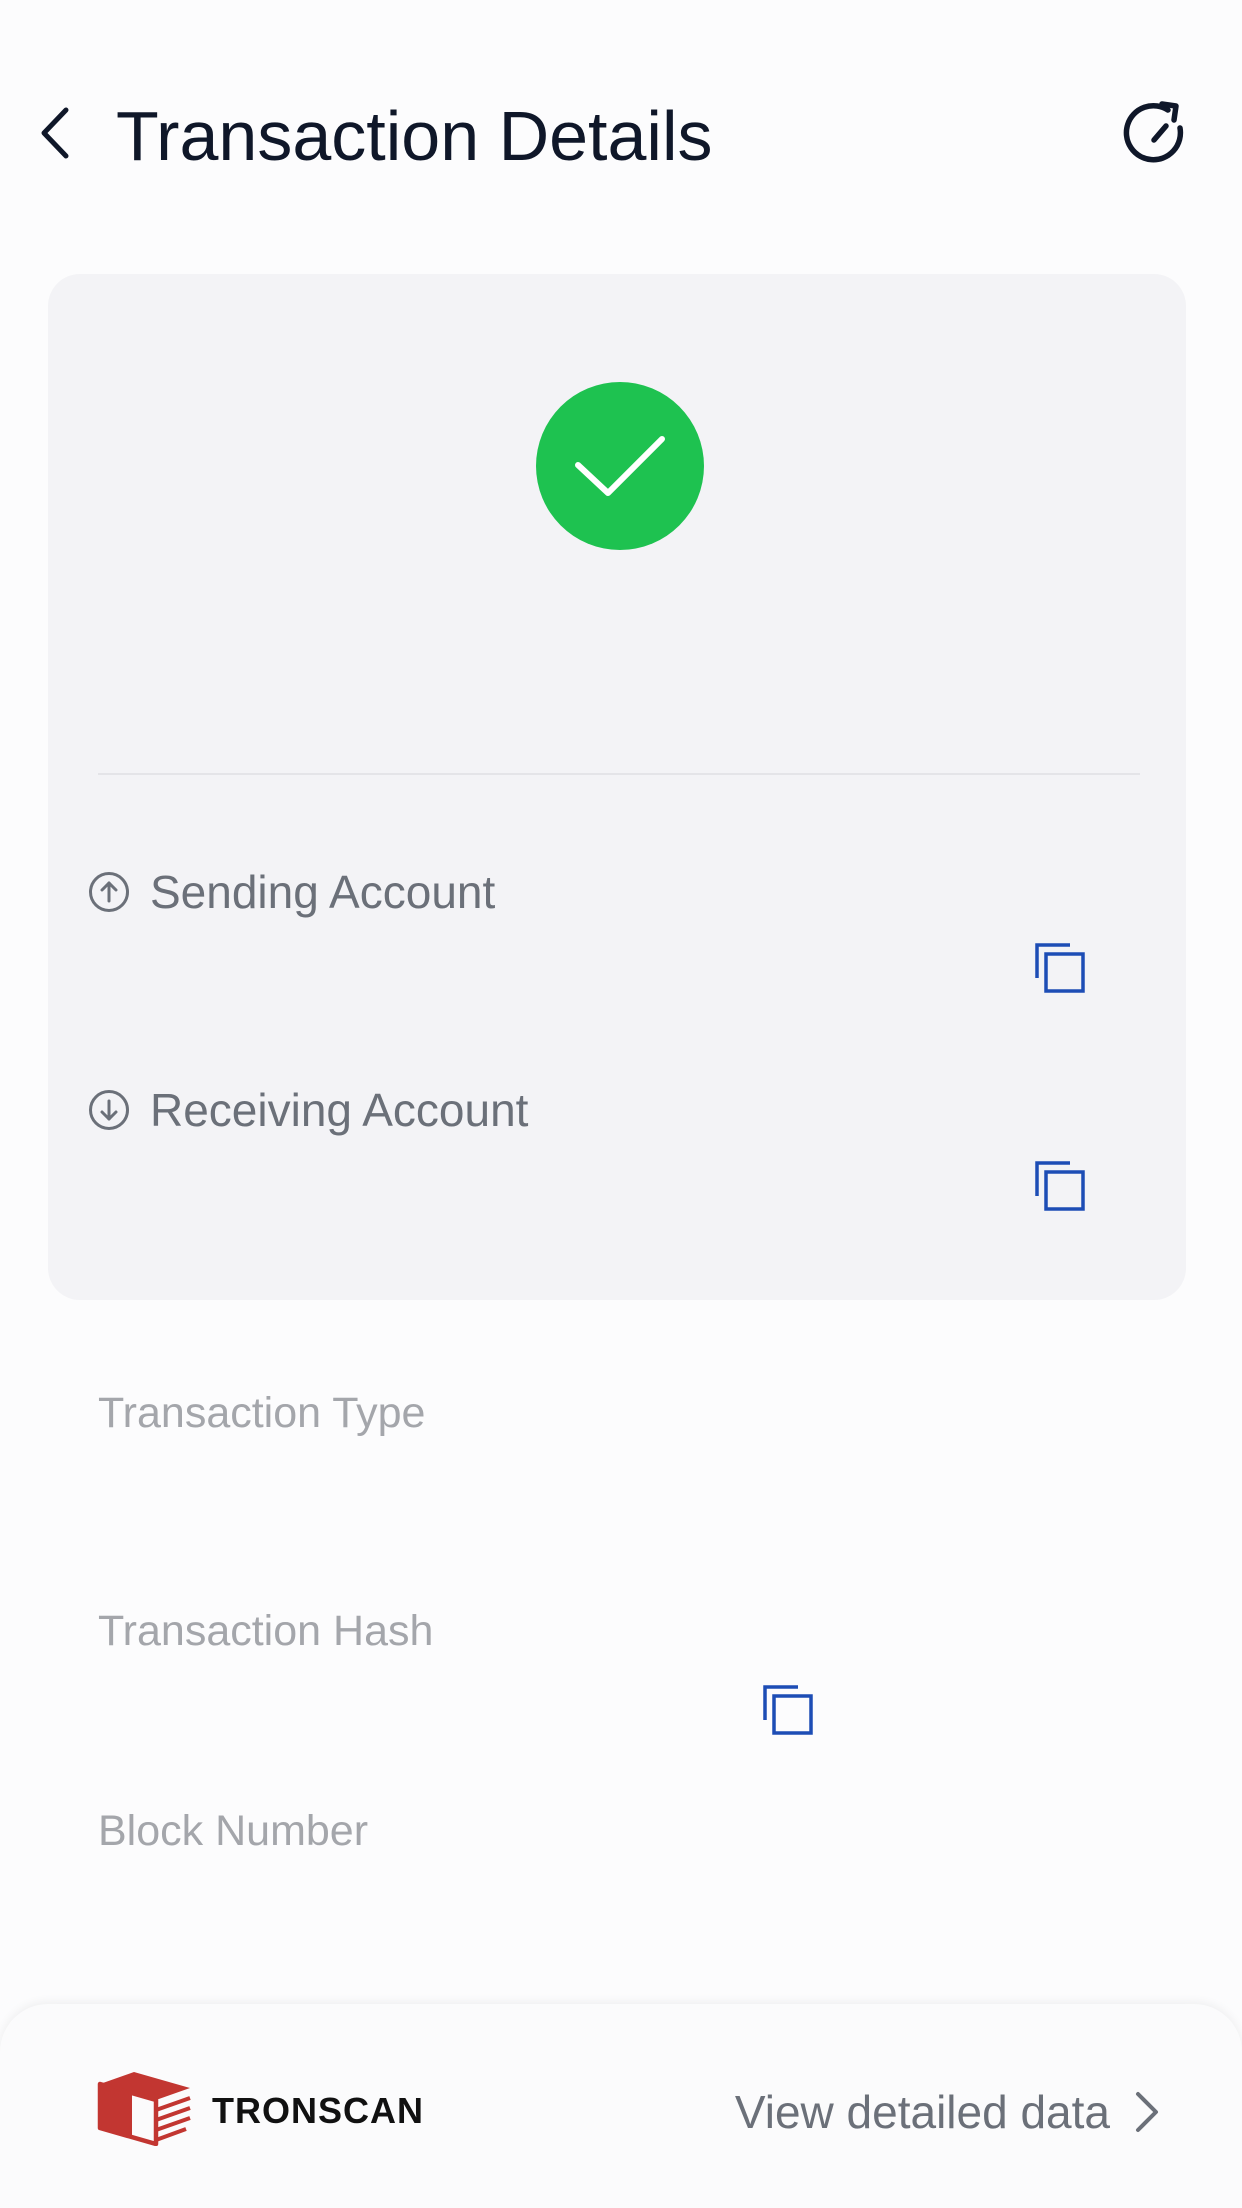  I want to click on sending-account-row: Sending Account, so click(291, 892).